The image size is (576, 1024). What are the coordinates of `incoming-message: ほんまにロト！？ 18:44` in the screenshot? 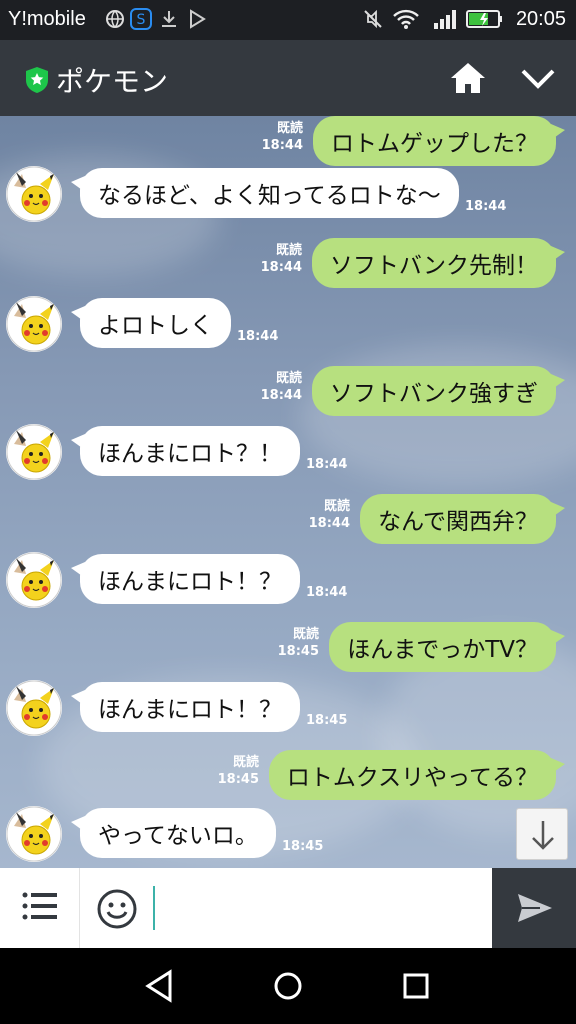 It's located at (288, 583).